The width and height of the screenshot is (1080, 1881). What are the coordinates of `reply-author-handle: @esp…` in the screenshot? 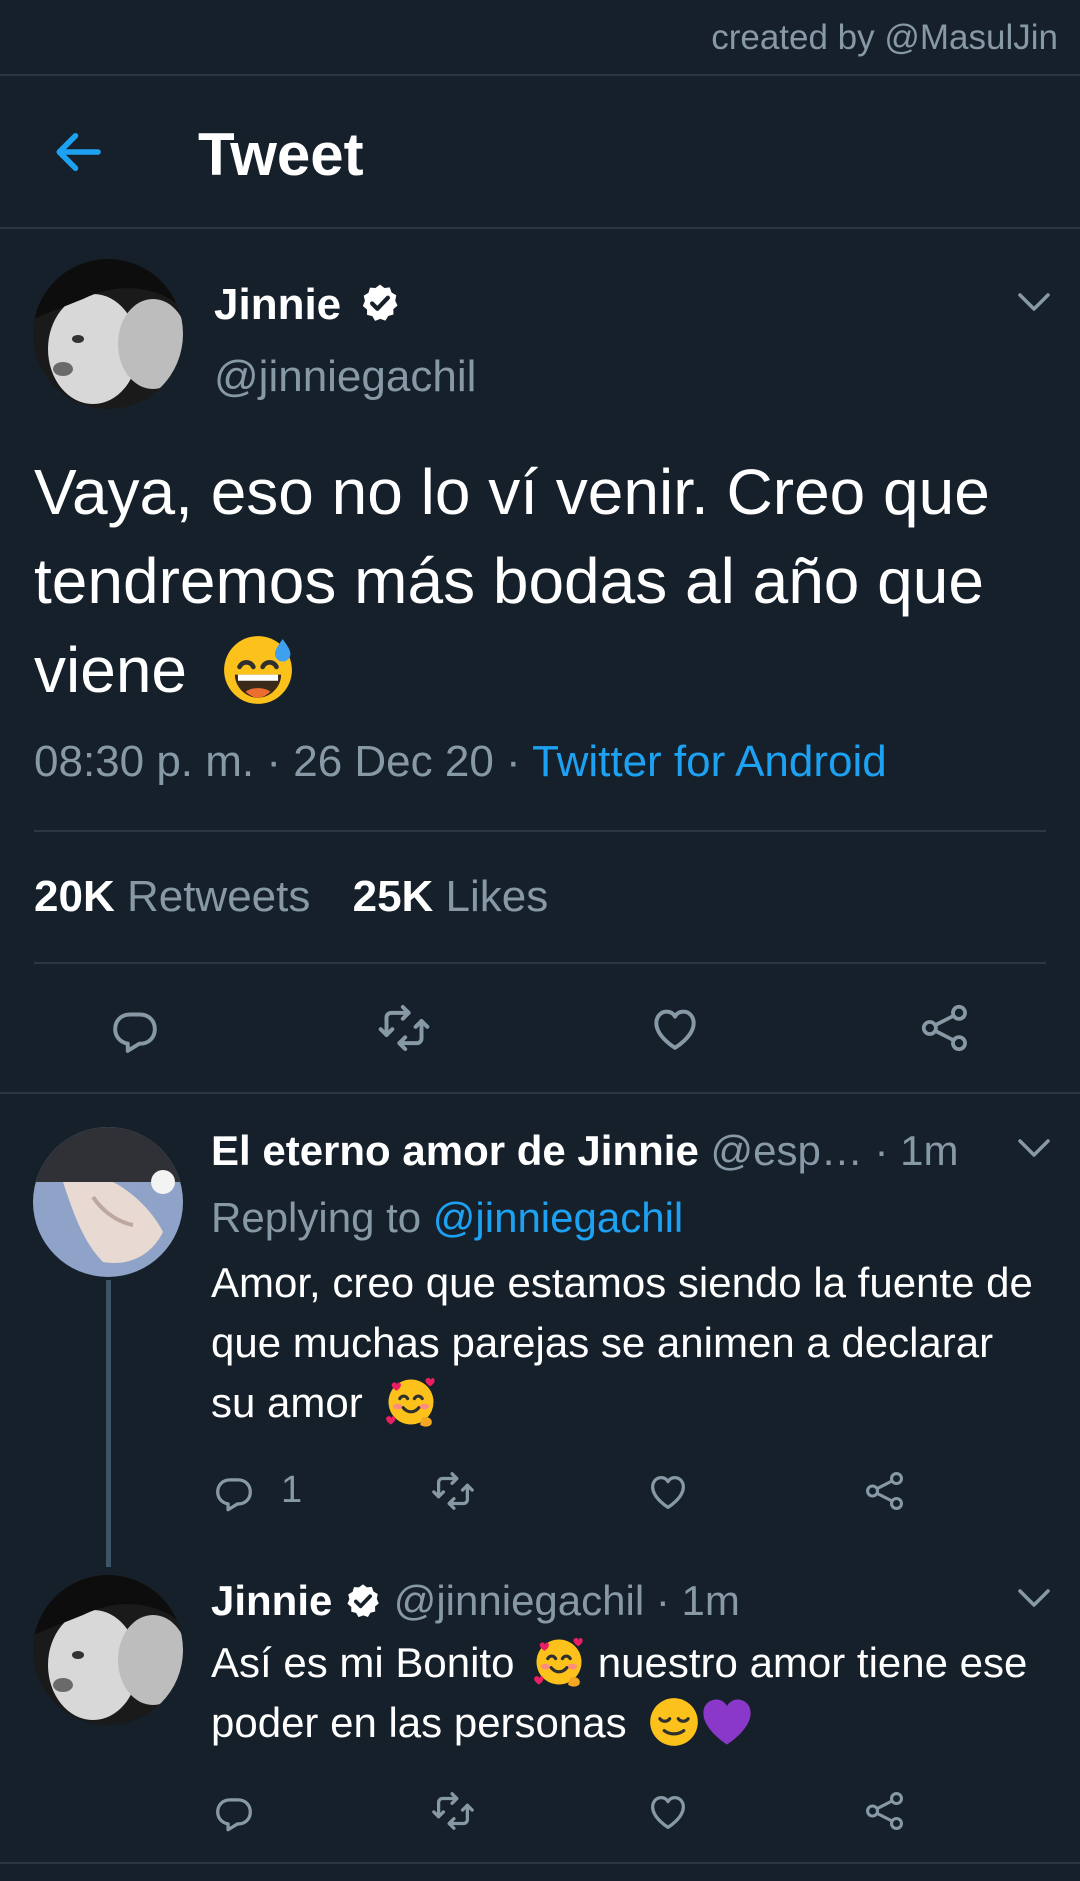 It's located at (786, 1150).